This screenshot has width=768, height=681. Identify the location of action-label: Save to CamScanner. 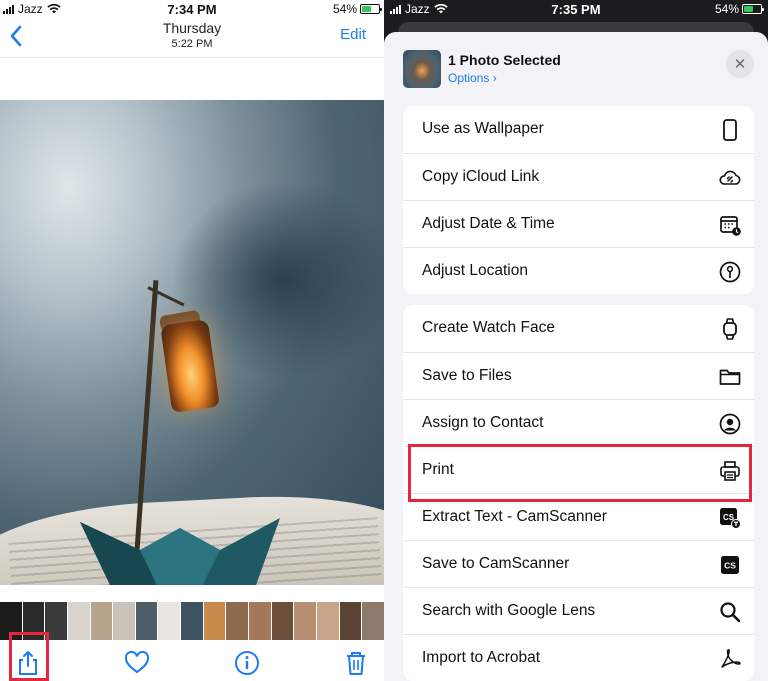
(496, 563).